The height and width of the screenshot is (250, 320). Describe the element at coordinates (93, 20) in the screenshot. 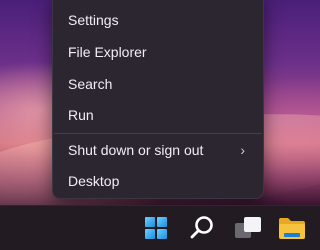

I see `menu-item-label: Settings` at that location.